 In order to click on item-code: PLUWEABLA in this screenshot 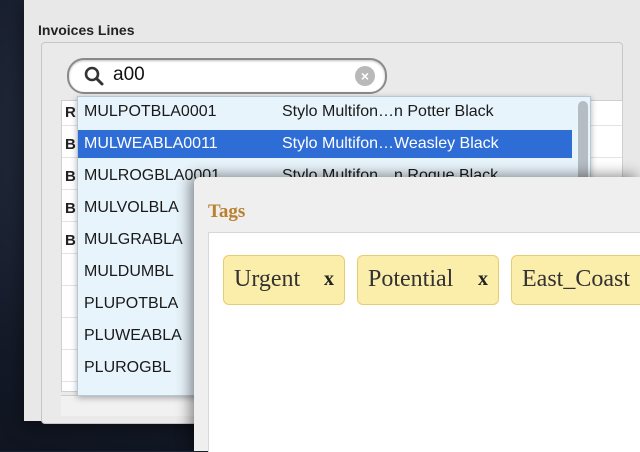, I will do `click(133, 335)`.